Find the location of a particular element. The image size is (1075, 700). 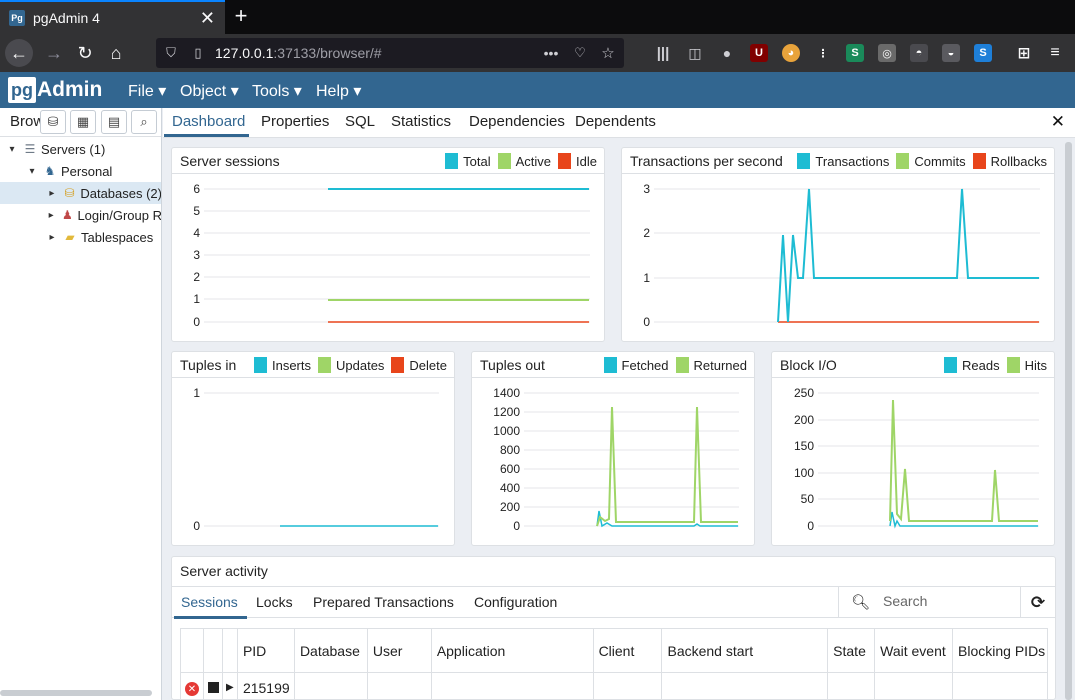

url-text: 127.0.0.1:37133/browser/# is located at coordinates (298, 53).